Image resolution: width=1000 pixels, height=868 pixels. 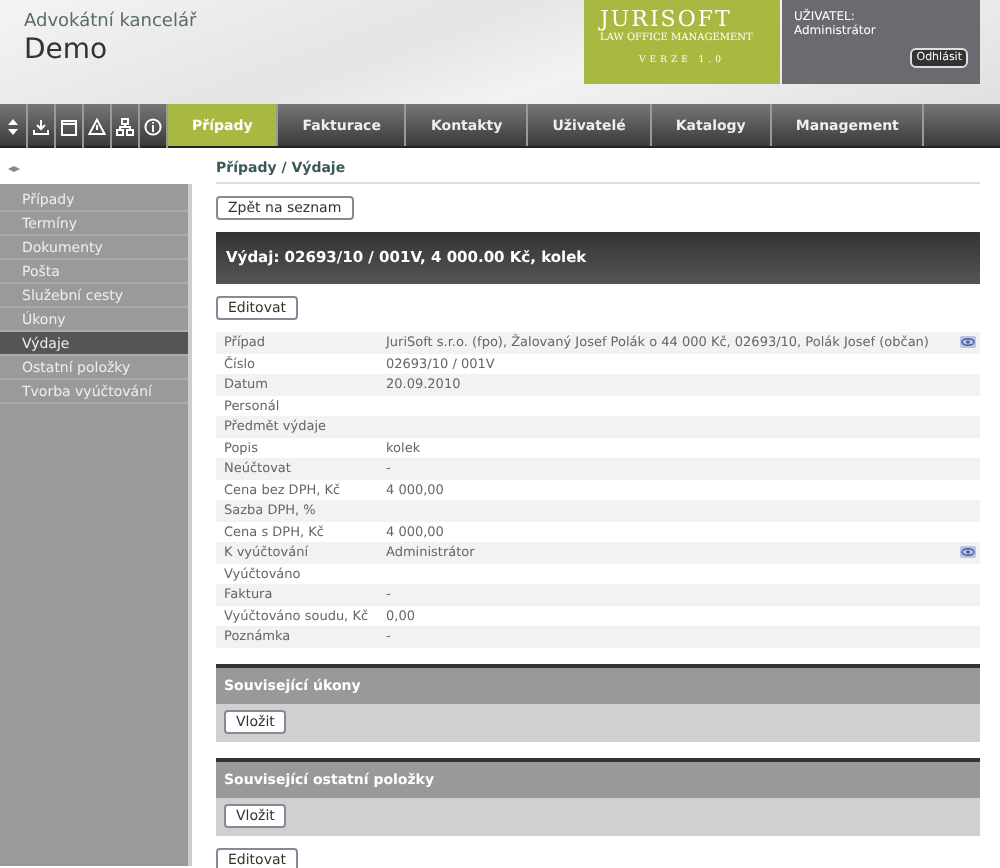 I want to click on office-name: Demo, so click(x=67, y=50).